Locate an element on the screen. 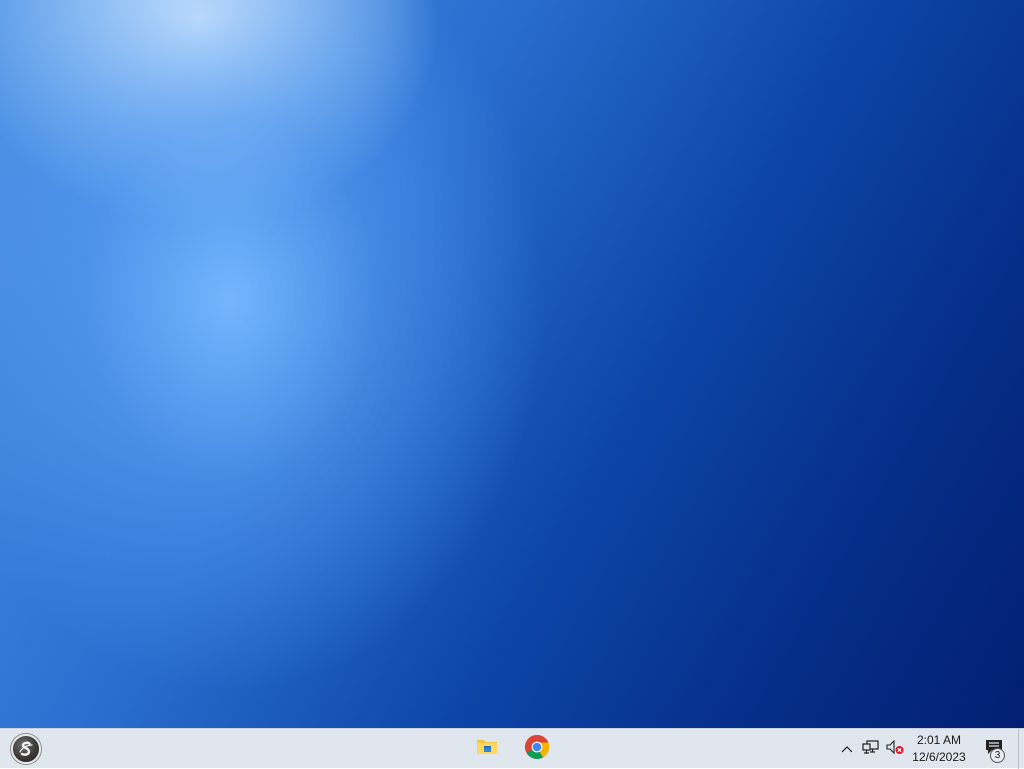  notification-count-badge: 3 is located at coordinates (997, 755).